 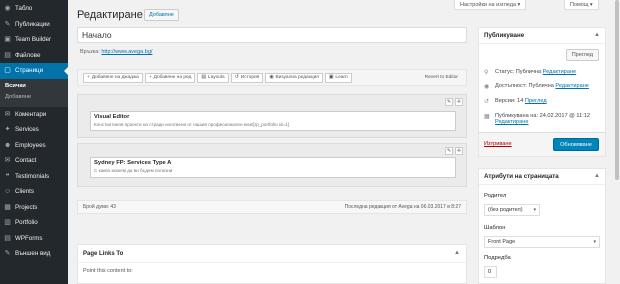 I want to click on screen-options-button: Настройки на изгледа ▾, so click(x=490, y=5).